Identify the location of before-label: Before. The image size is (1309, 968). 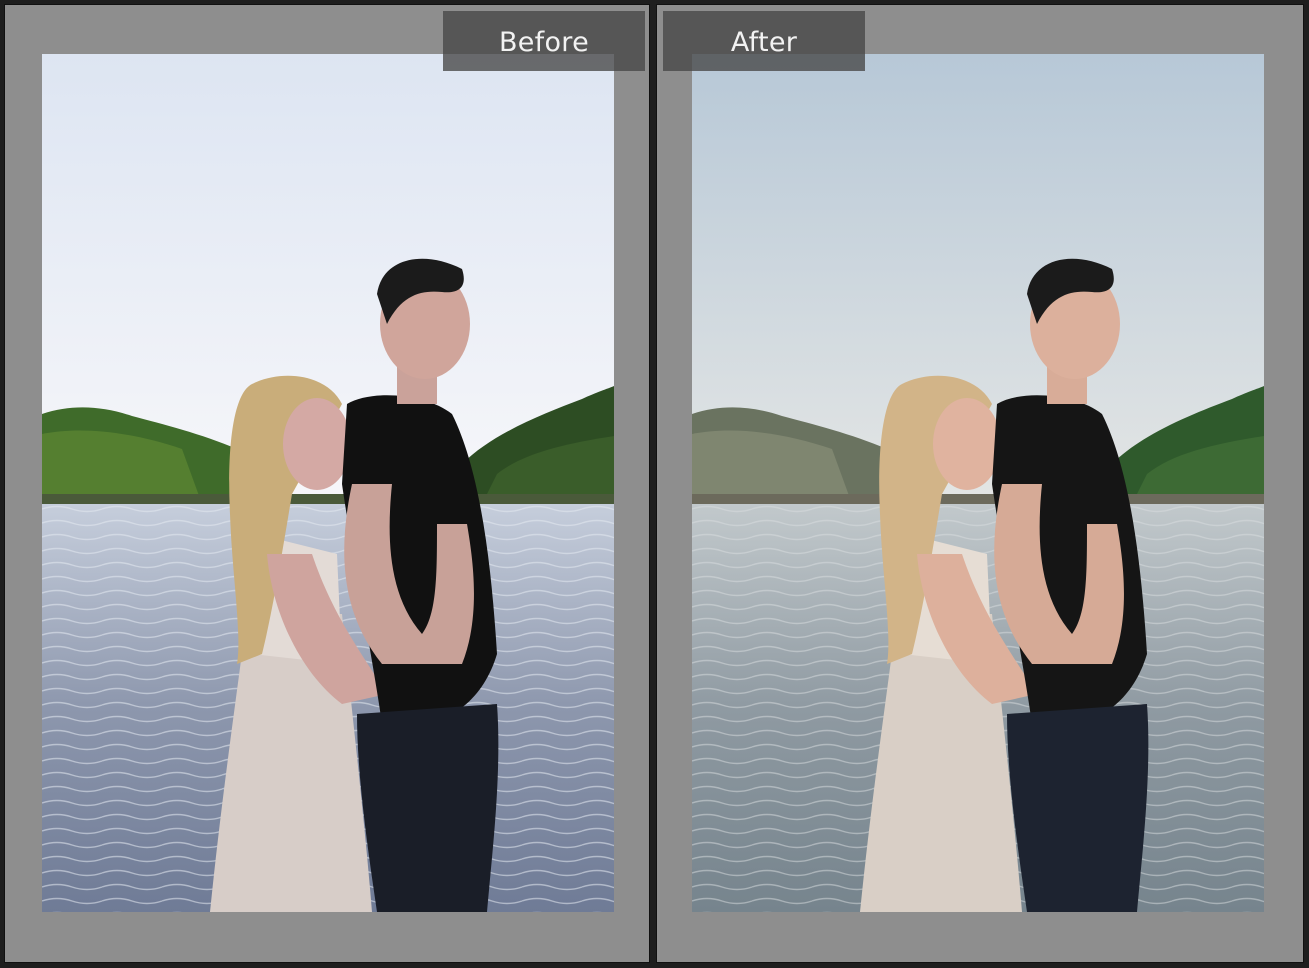
(544, 41).